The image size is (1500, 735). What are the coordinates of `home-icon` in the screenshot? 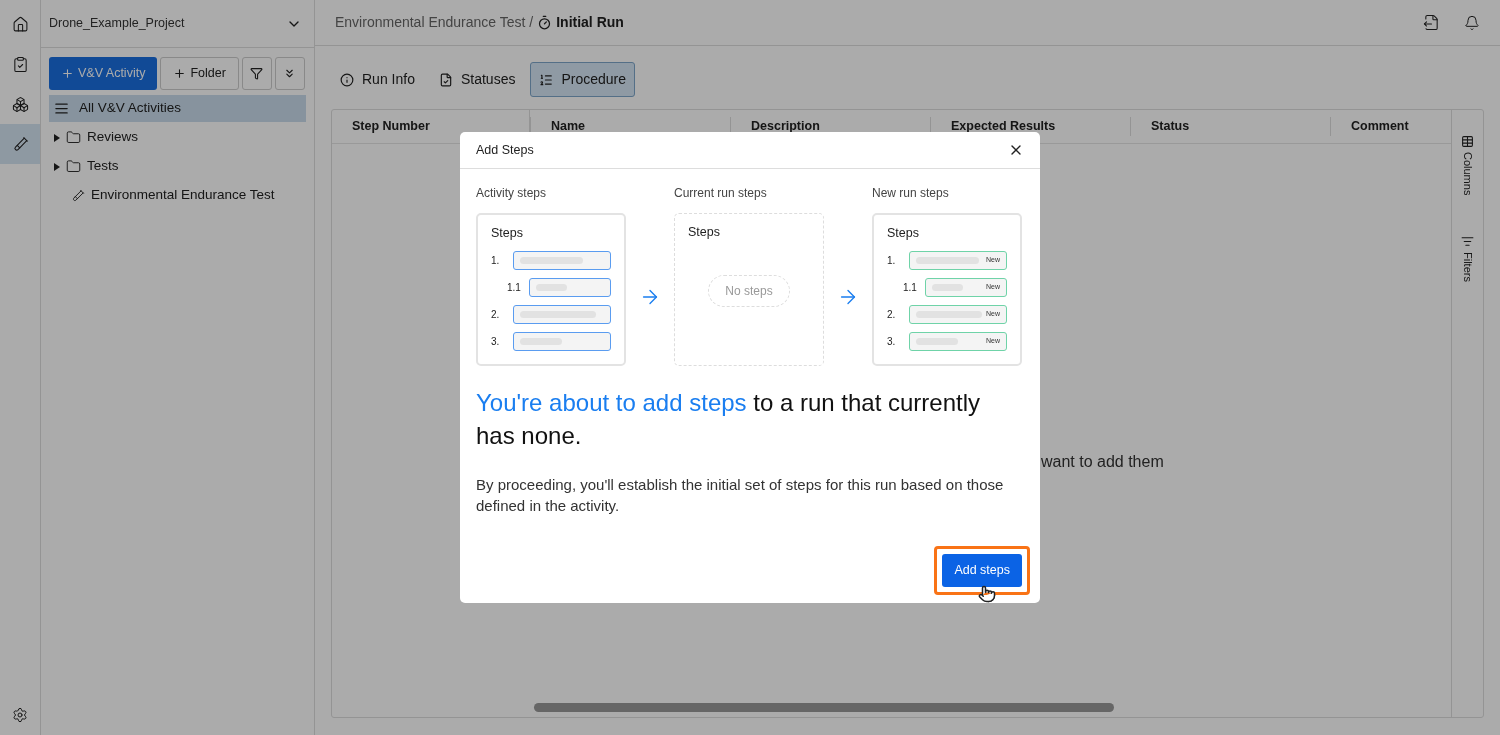 It's located at (20, 24).